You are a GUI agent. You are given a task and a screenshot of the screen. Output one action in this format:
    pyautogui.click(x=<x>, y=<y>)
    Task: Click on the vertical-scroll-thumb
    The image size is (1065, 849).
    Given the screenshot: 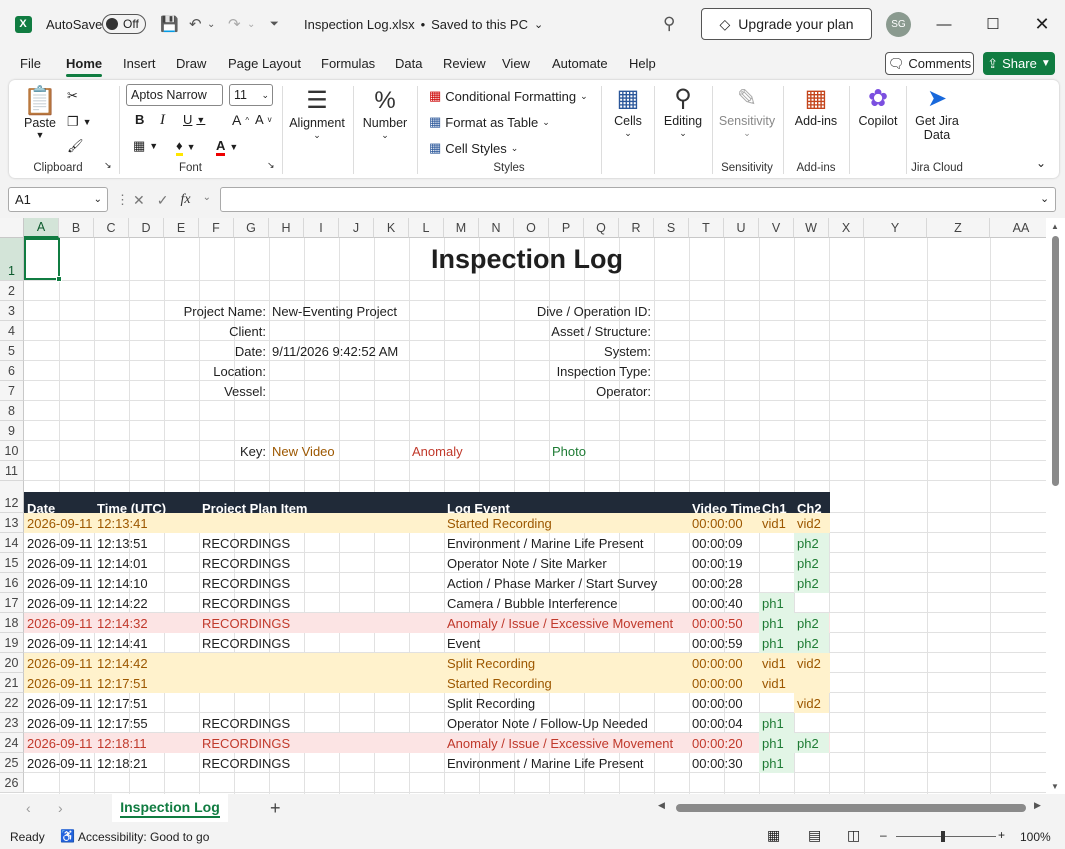 What is the action you would take?
    pyautogui.click(x=1055, y=361)
    